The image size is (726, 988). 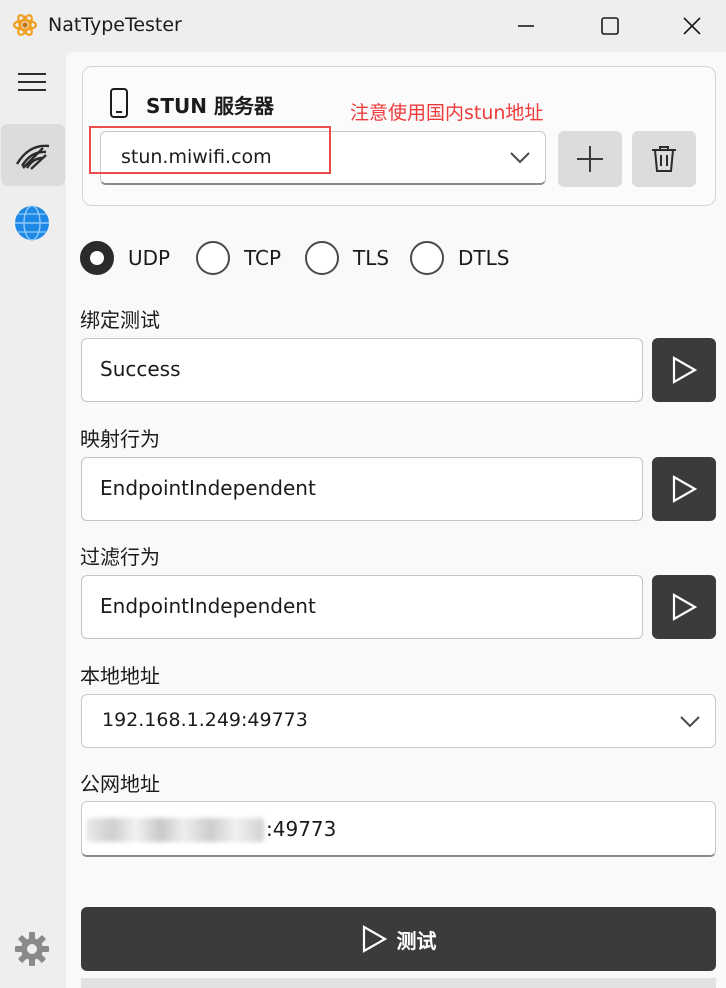 I want to click on nav-item-network, so click(x=32, y=223).